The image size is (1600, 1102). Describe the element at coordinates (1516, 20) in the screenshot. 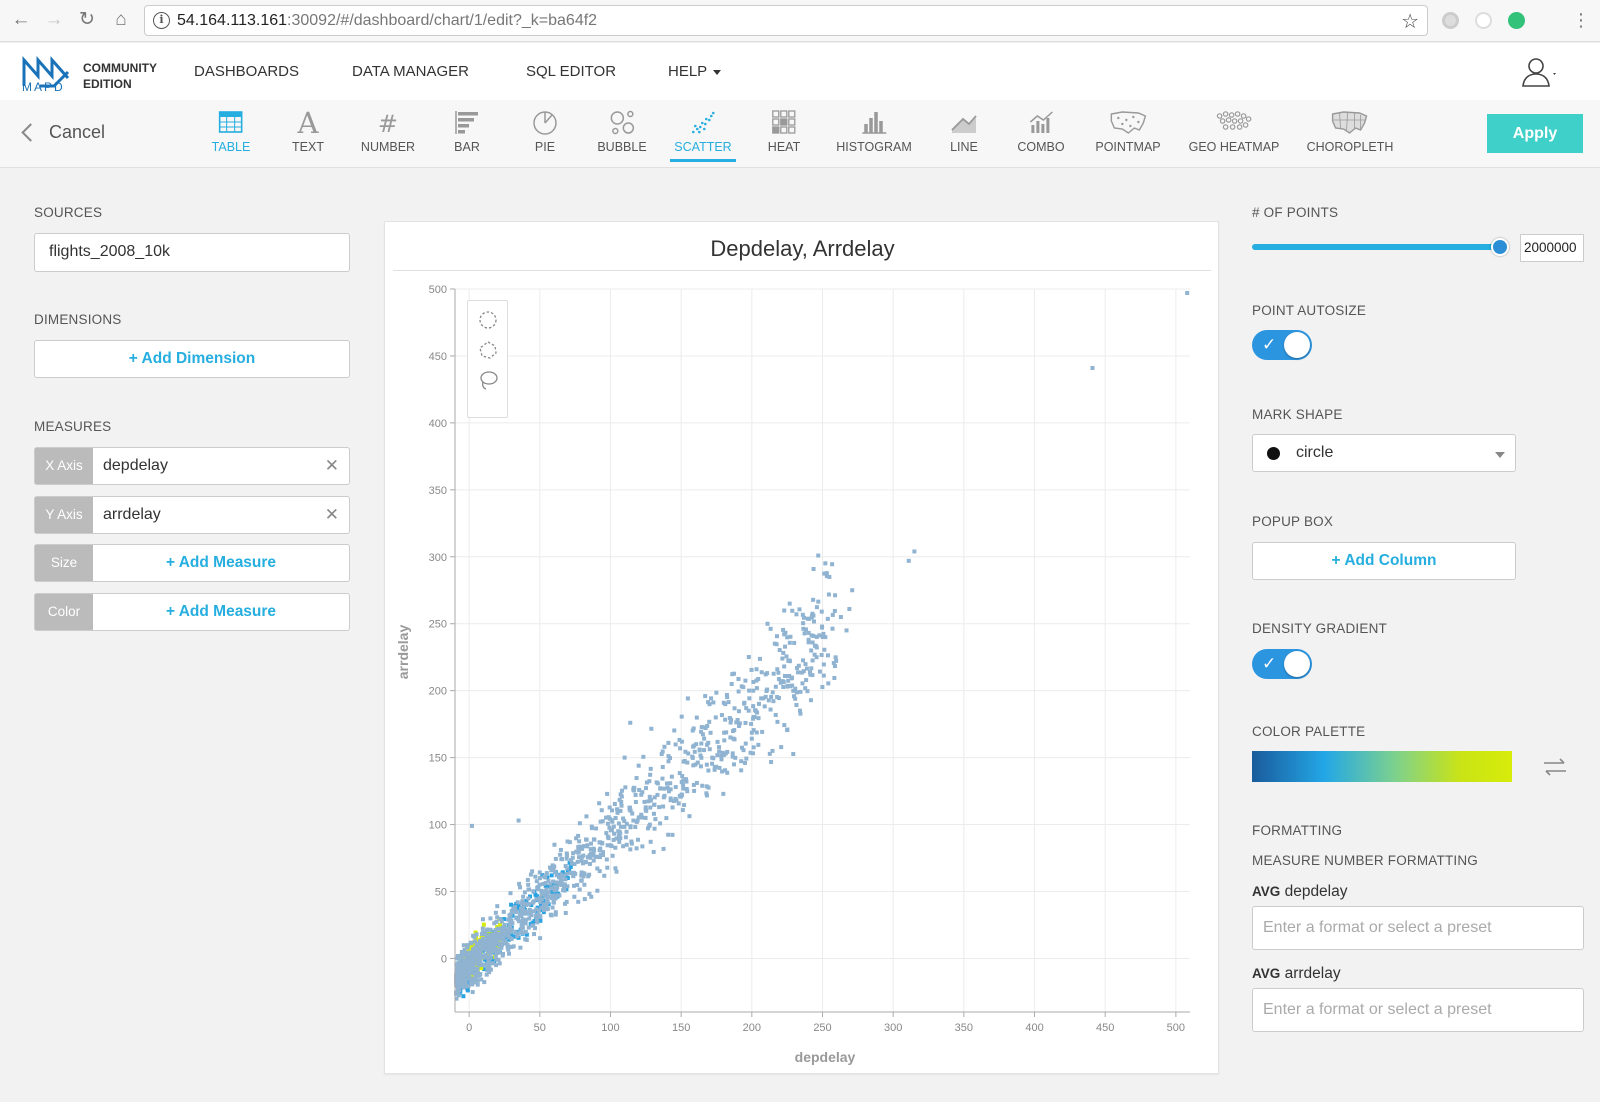

I see `grammarly-icon` at that location.